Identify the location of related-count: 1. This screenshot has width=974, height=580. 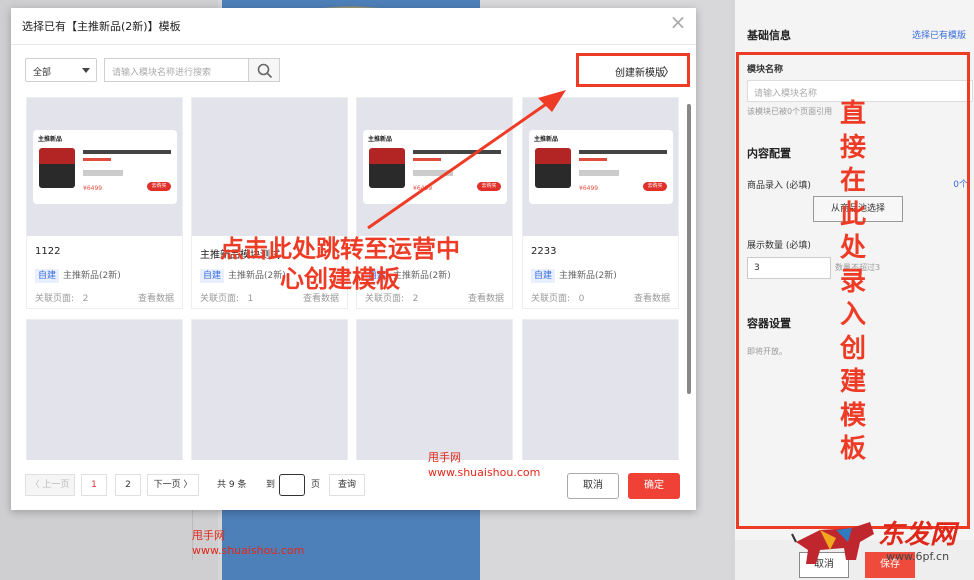
(250, 299).